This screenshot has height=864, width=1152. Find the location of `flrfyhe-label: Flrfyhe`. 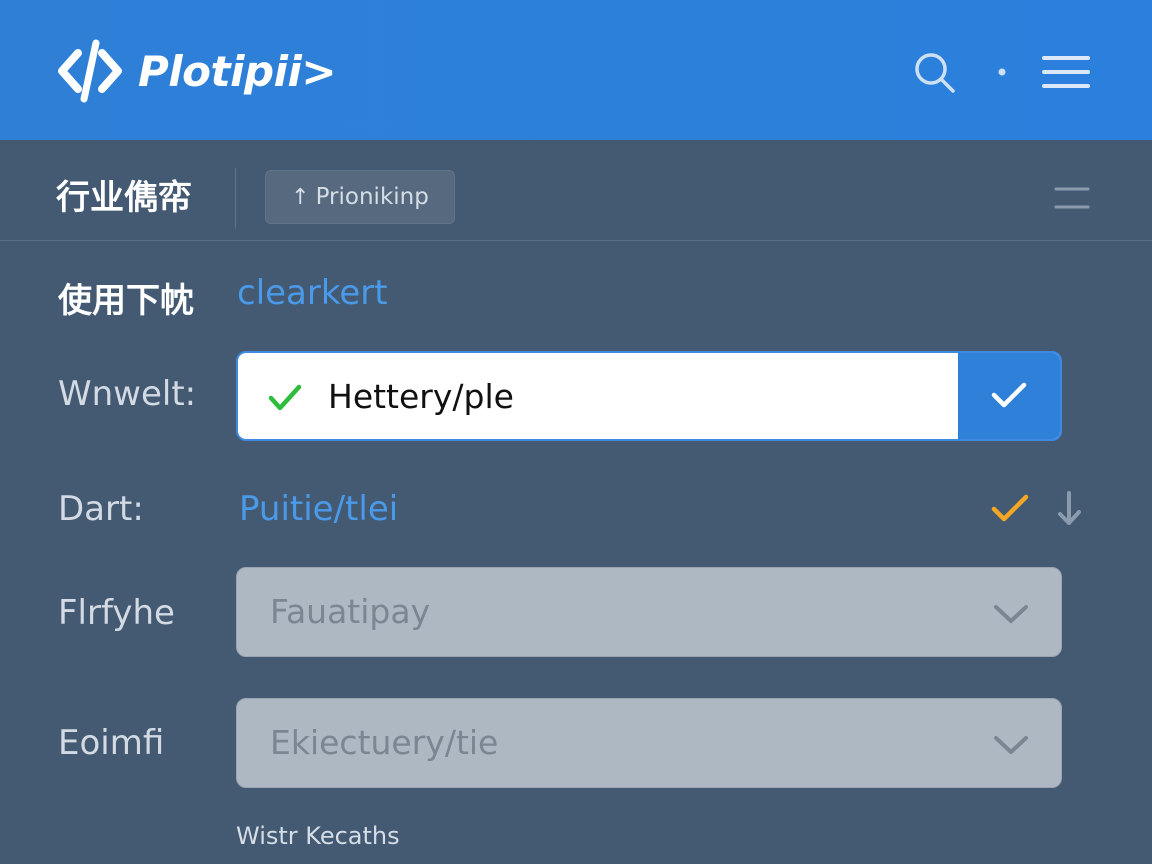

flrfyhe-label: Flrfyhe is located at coordinates (116, 613).